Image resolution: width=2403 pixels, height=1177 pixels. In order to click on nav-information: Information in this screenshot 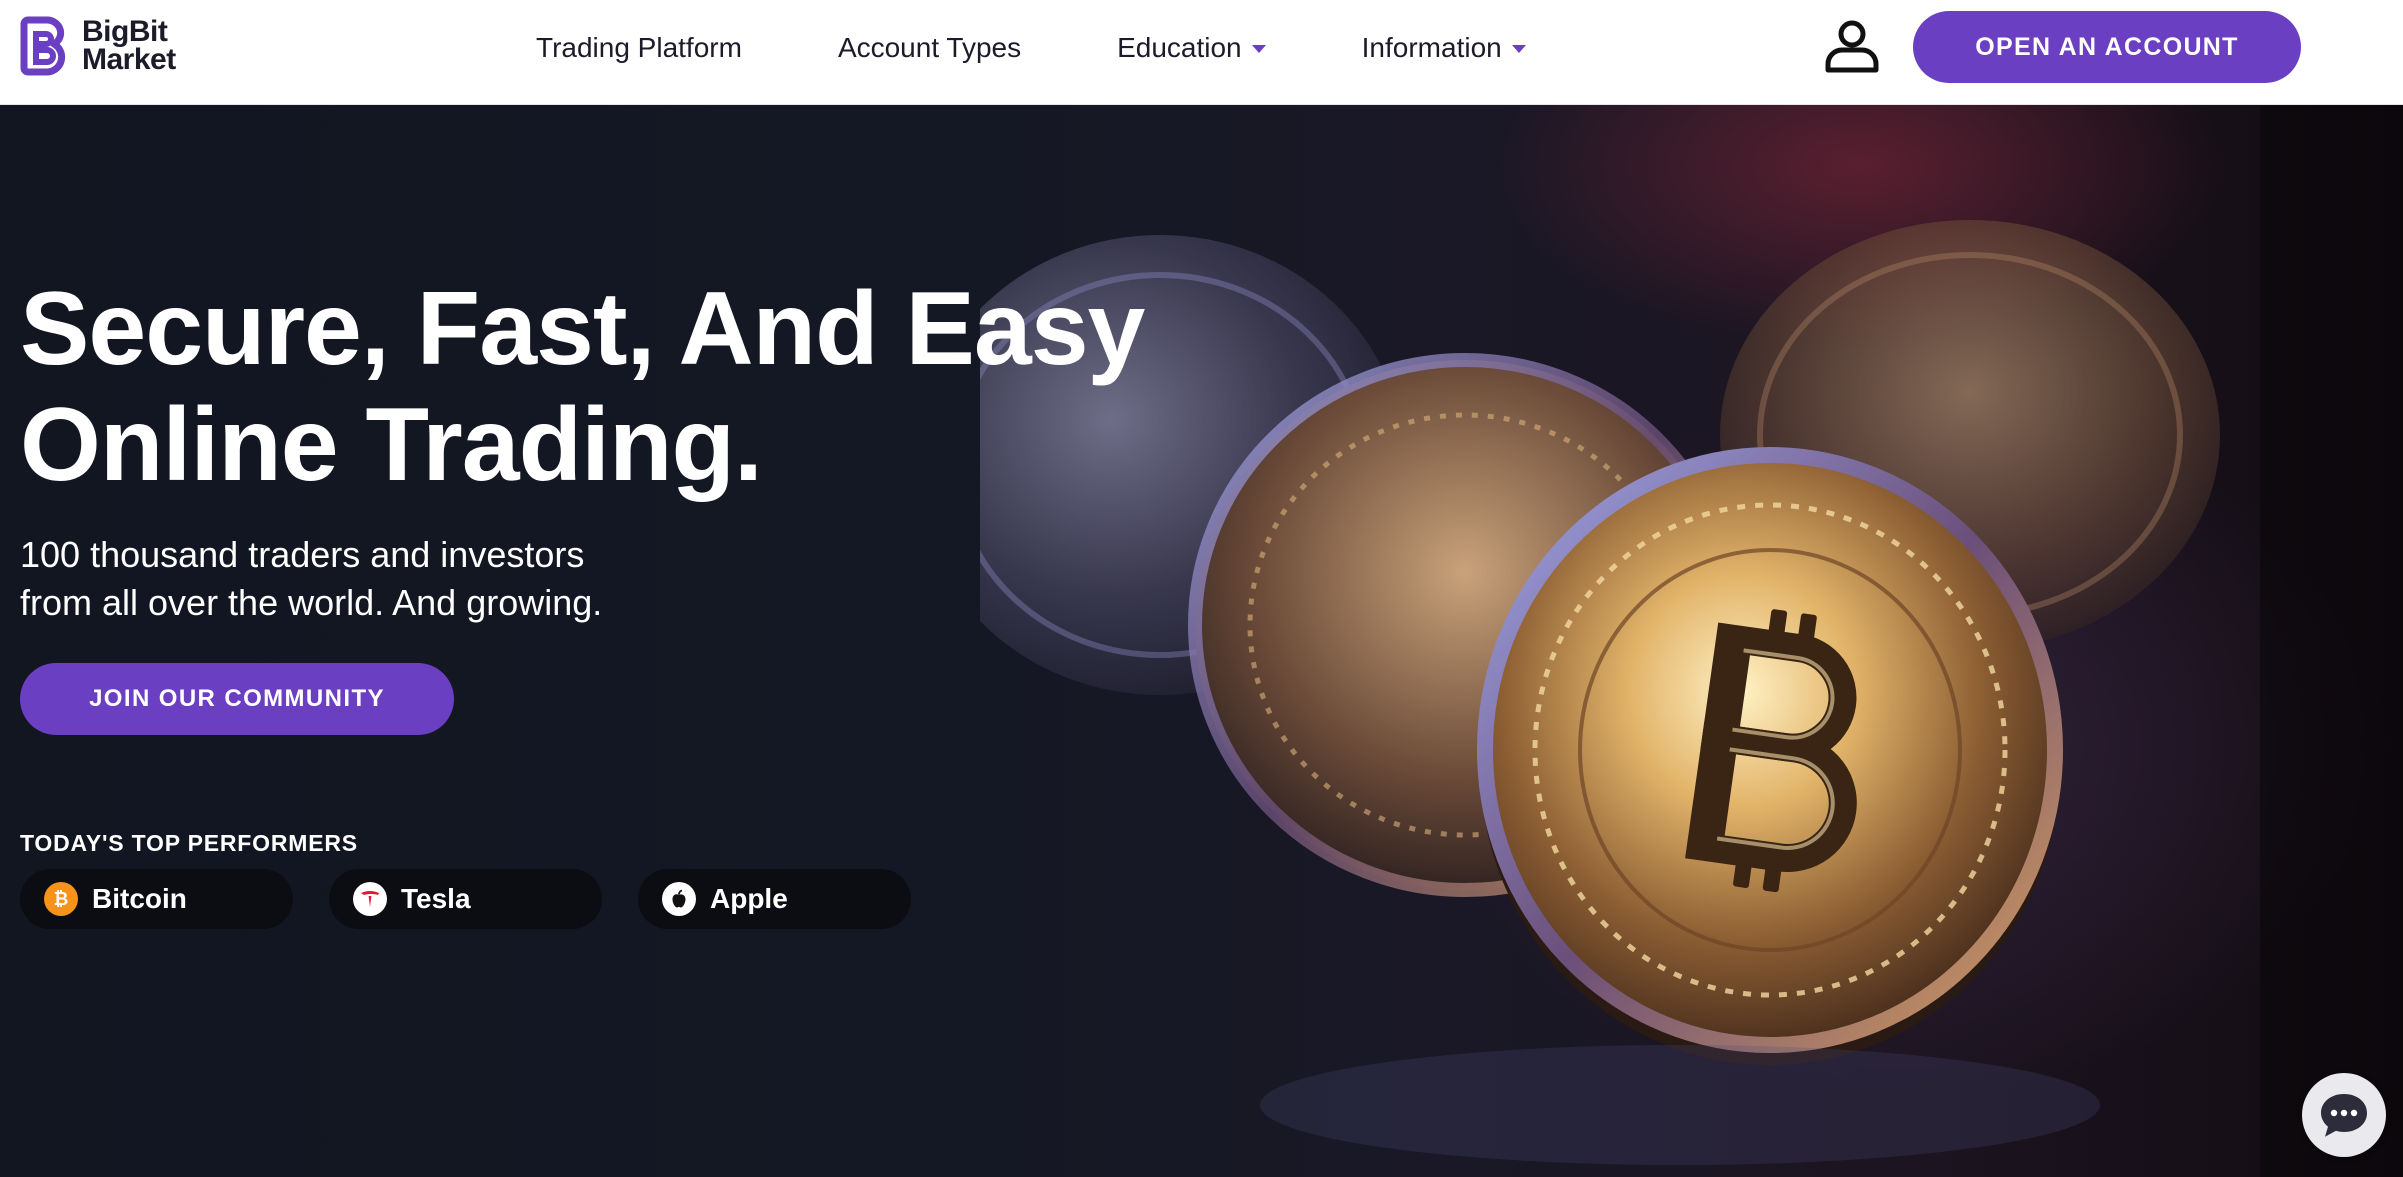, I will do `click(1444, 48)`.